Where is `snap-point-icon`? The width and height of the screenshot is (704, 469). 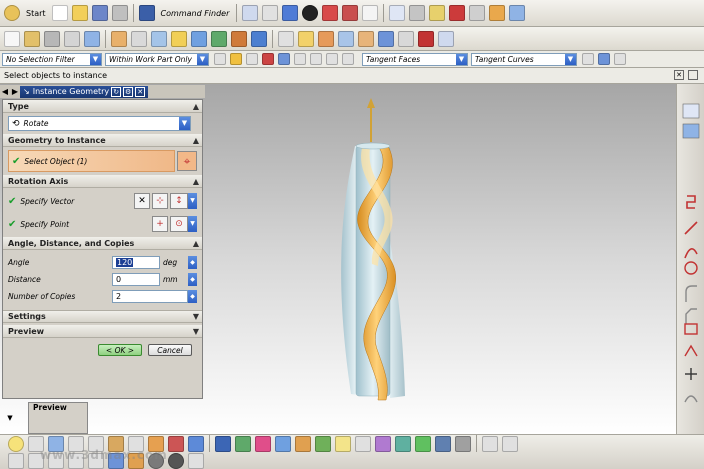
snap-point-icon is located at coordinates (268, 59).